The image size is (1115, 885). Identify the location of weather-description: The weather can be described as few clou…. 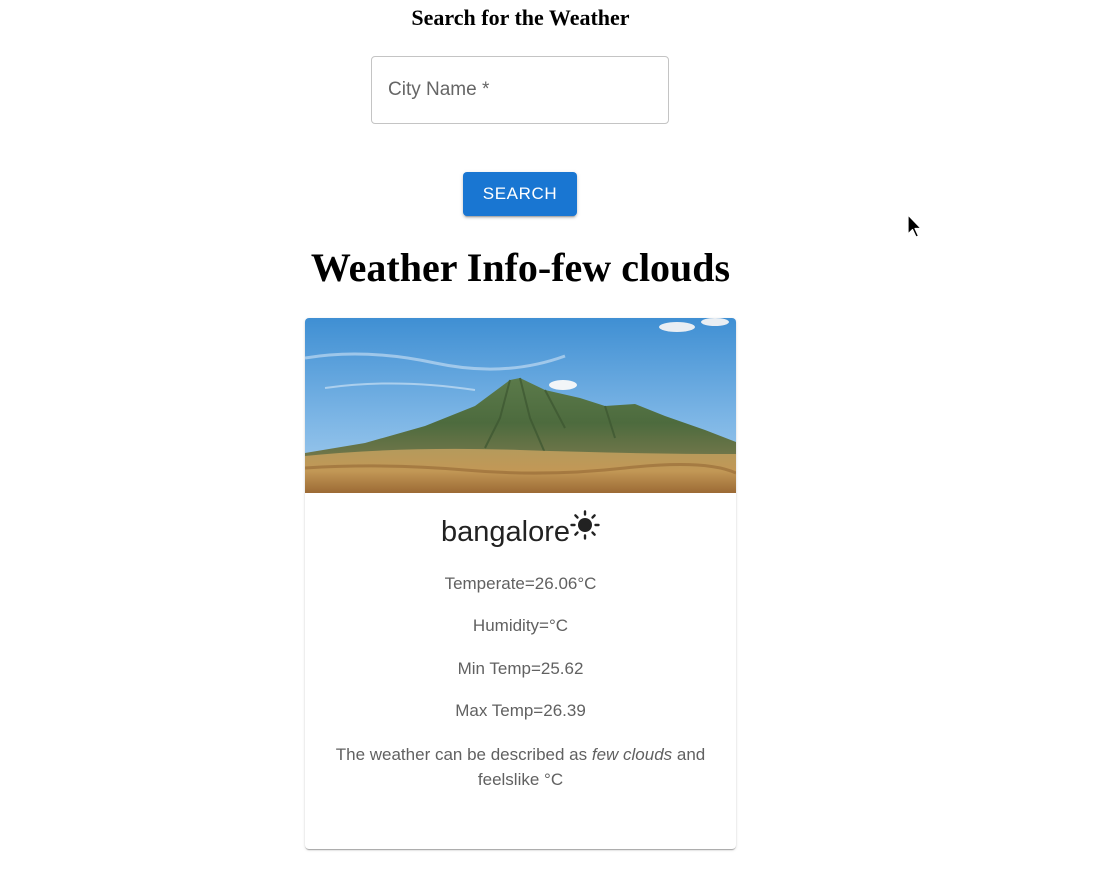
(520, 767).